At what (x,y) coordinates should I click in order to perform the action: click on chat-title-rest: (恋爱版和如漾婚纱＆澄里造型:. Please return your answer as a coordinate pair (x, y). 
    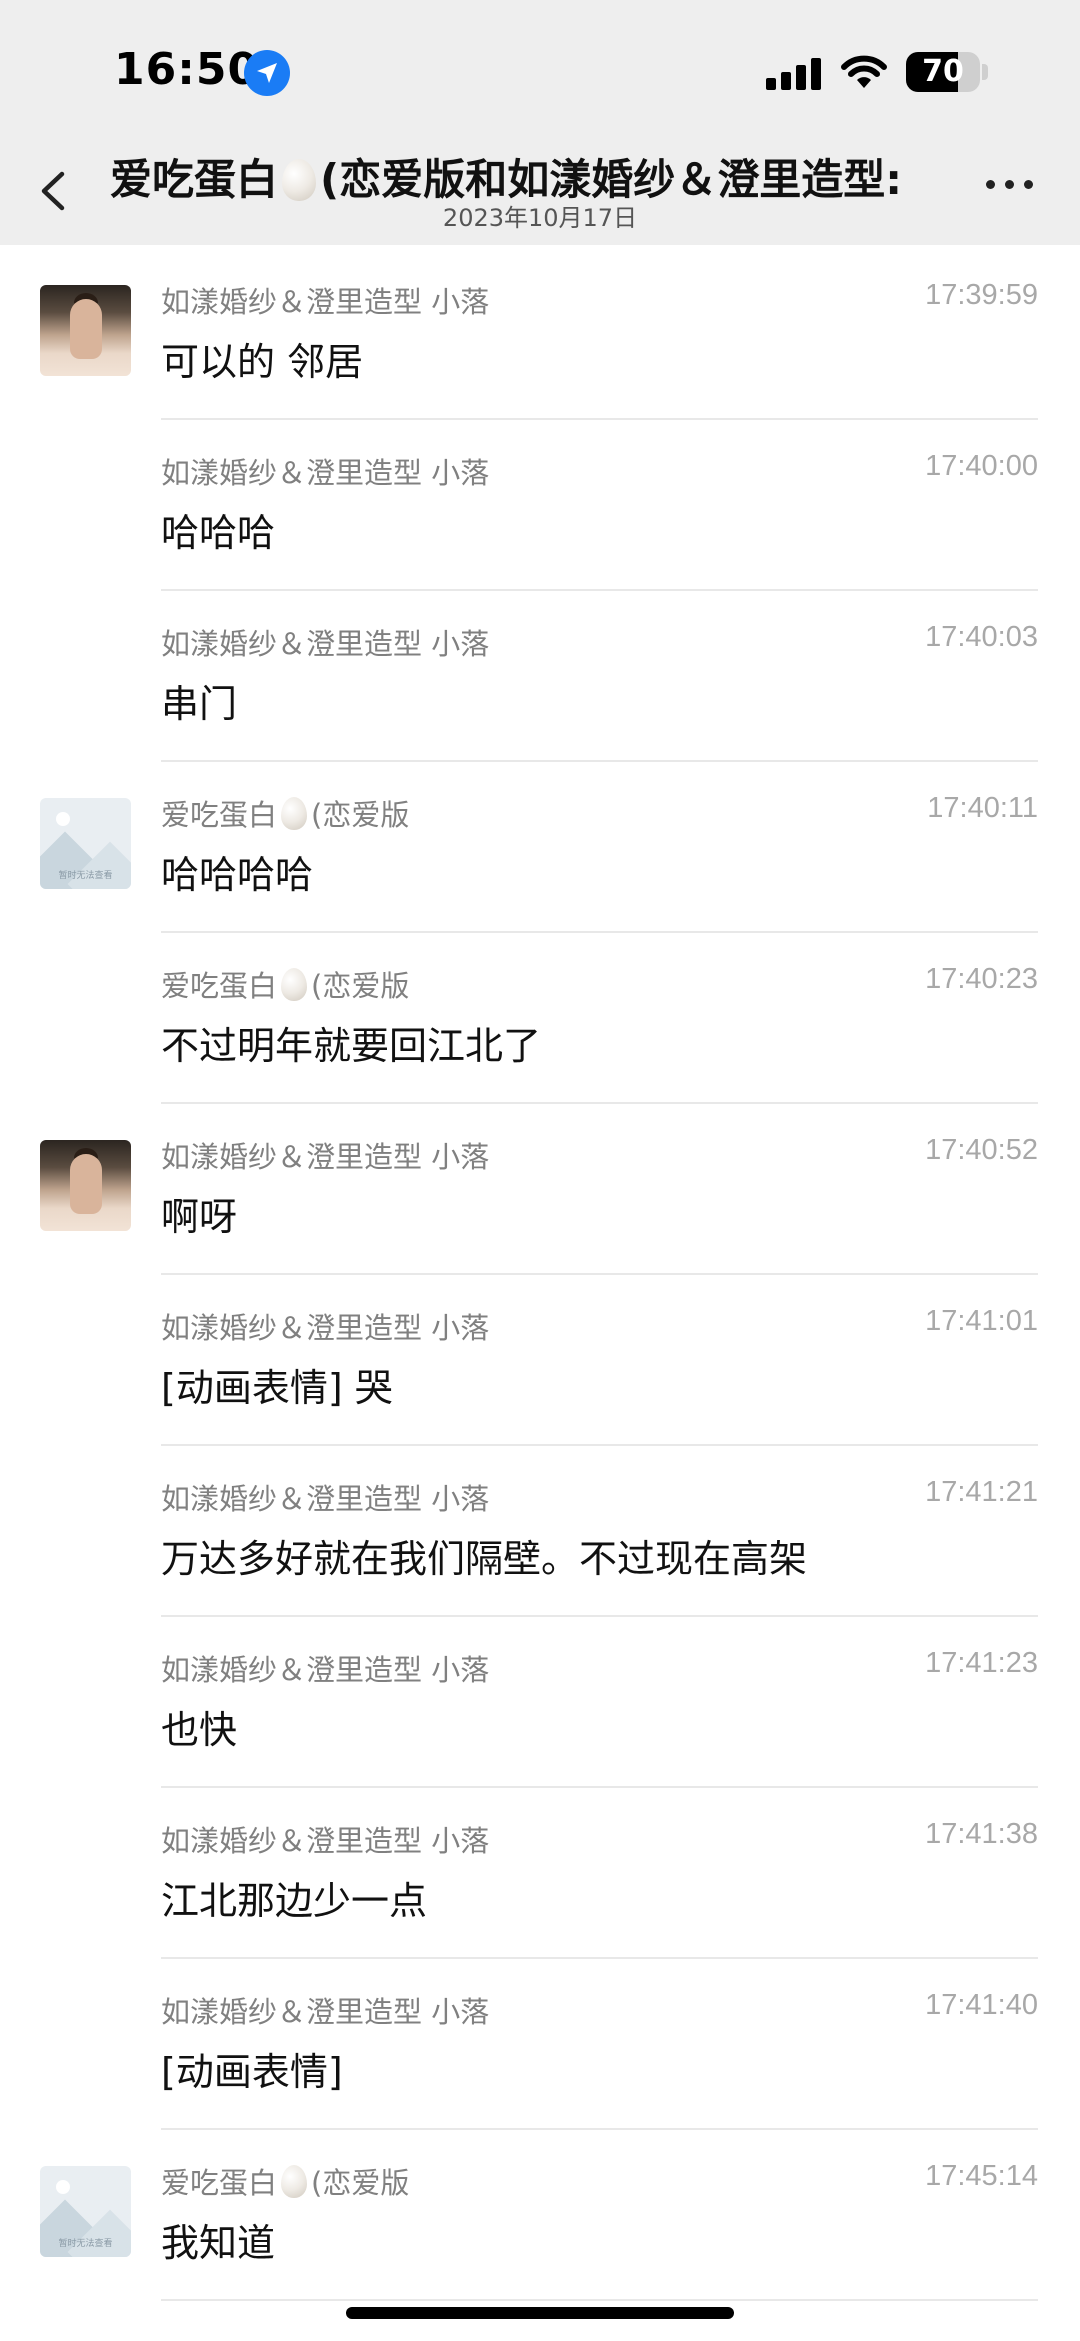
    Looking at the image, I should click on (611, 179).